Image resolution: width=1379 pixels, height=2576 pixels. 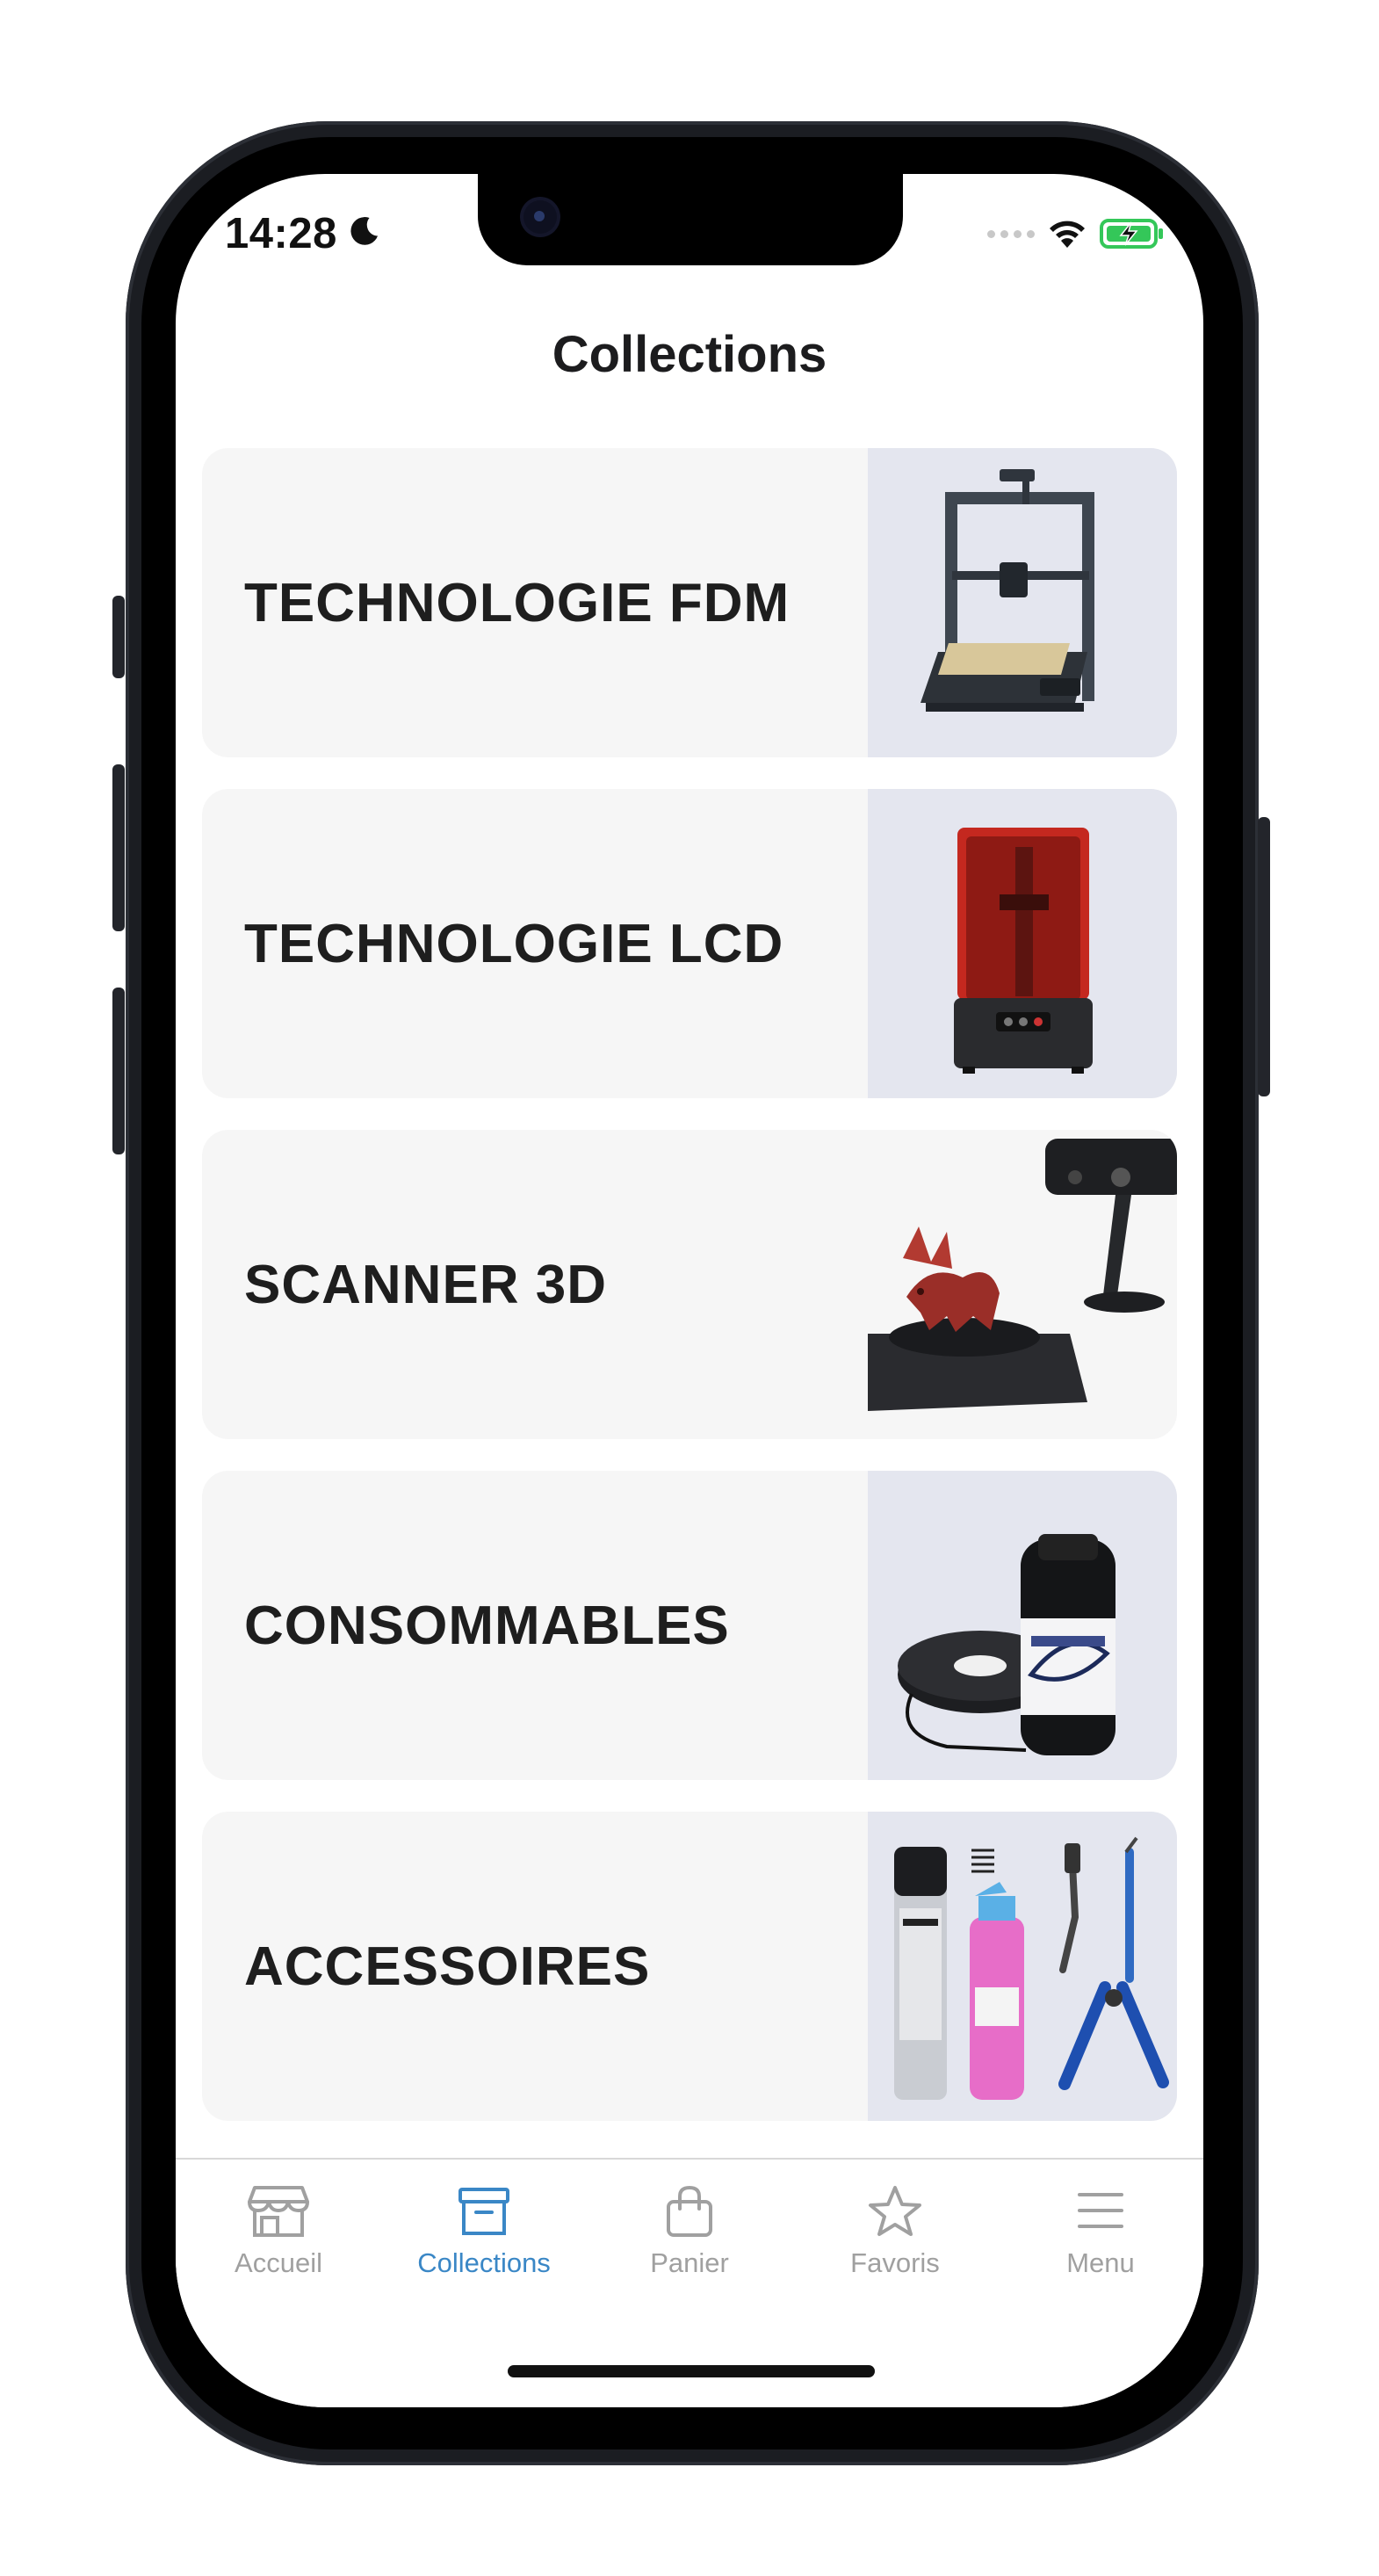 I want to click on 3d-scanner-image, so click(x=1022, y=1284).